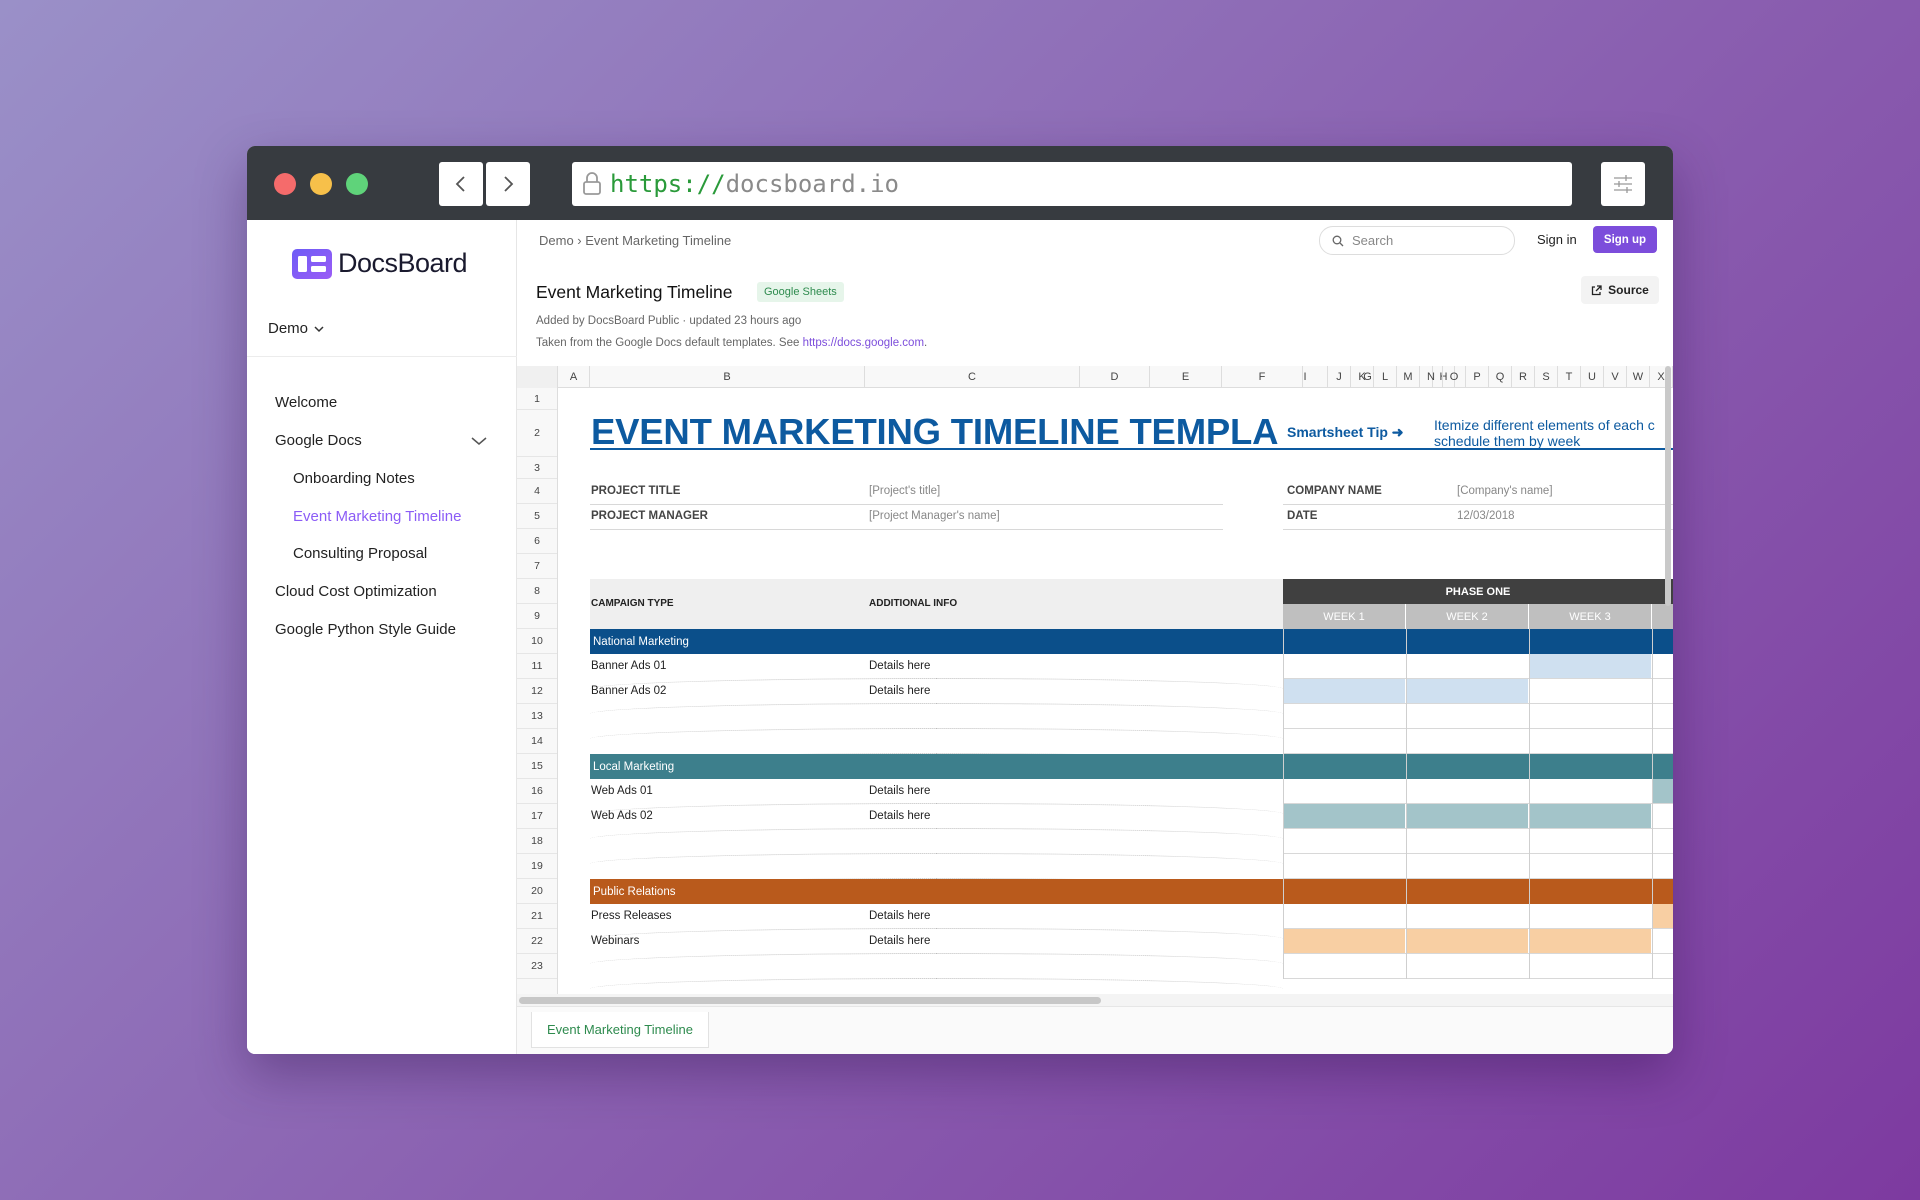  Describe the element at coordinates (1625, 239) in the screenshot. I see `sign-up-button: Sign up` at that location.